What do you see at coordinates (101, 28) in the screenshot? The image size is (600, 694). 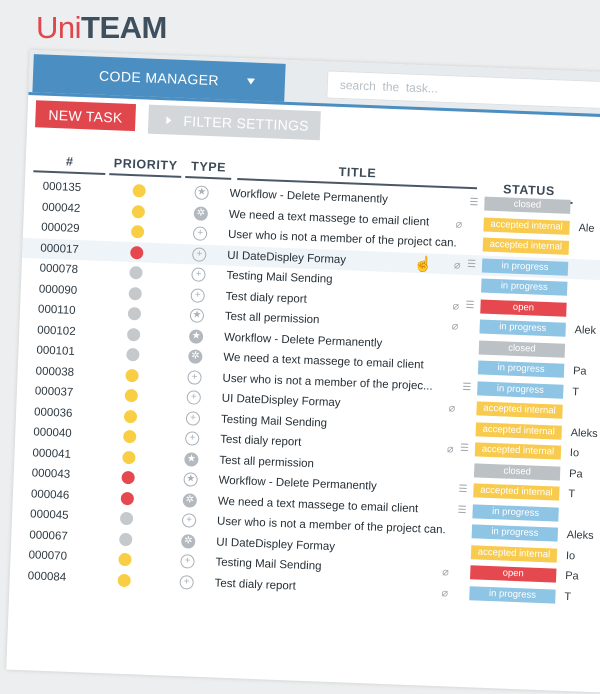 I see `app-logo: UniTEAM` at bounding box center [101, 28].